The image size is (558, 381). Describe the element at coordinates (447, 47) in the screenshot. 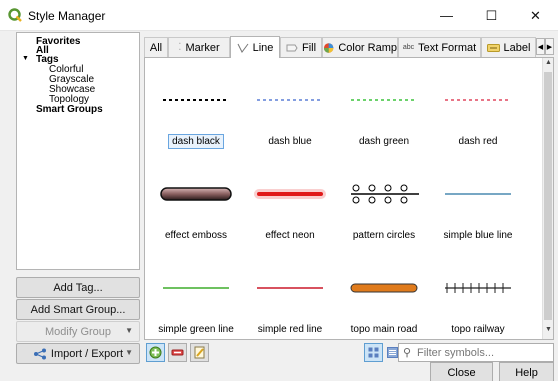

I see `tab-label: Text Format` at that location.